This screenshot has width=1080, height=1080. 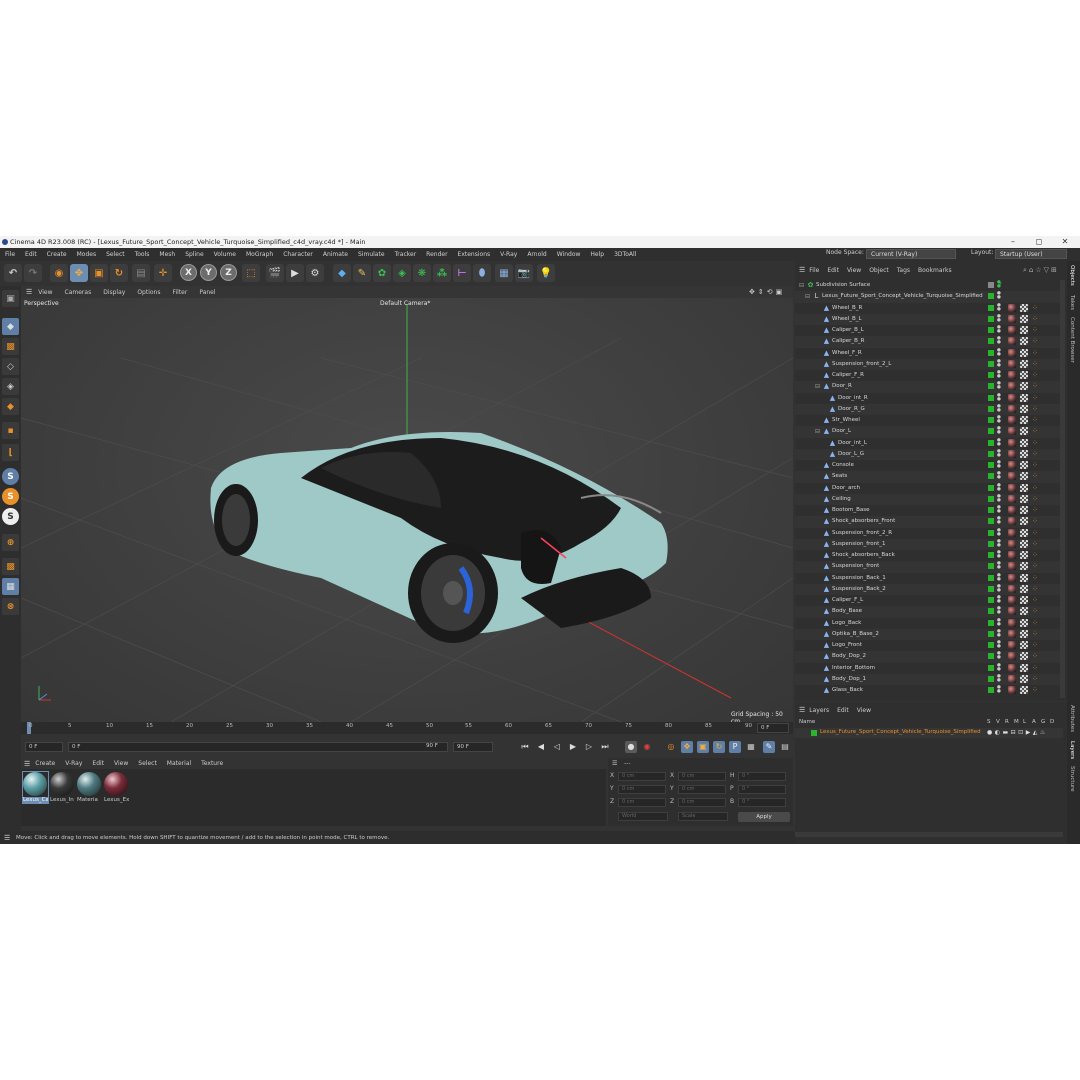 I want to click on object-row: ▲ Seats ● ● ⁘, so click(x=927, y=477).